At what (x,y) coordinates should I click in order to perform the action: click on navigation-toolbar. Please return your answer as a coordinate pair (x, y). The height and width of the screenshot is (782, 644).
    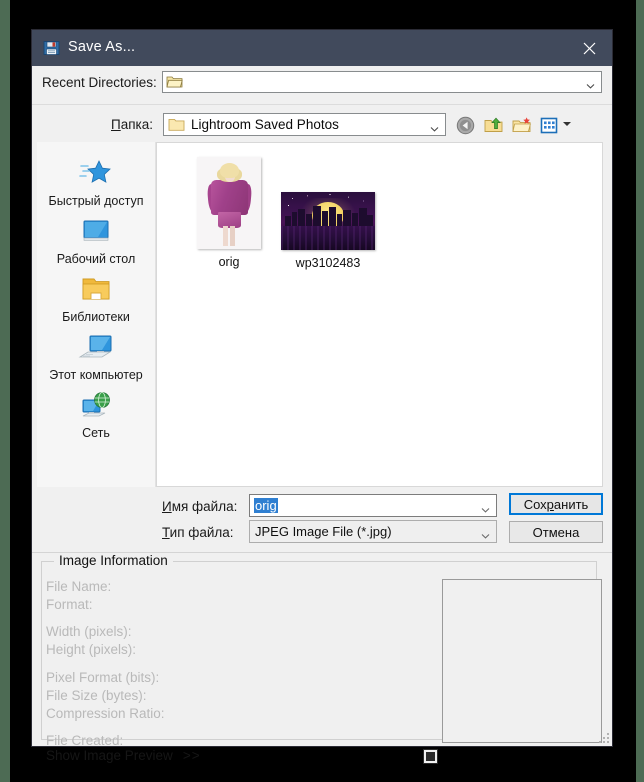
    Looking at the image, I should click on (513, 125).